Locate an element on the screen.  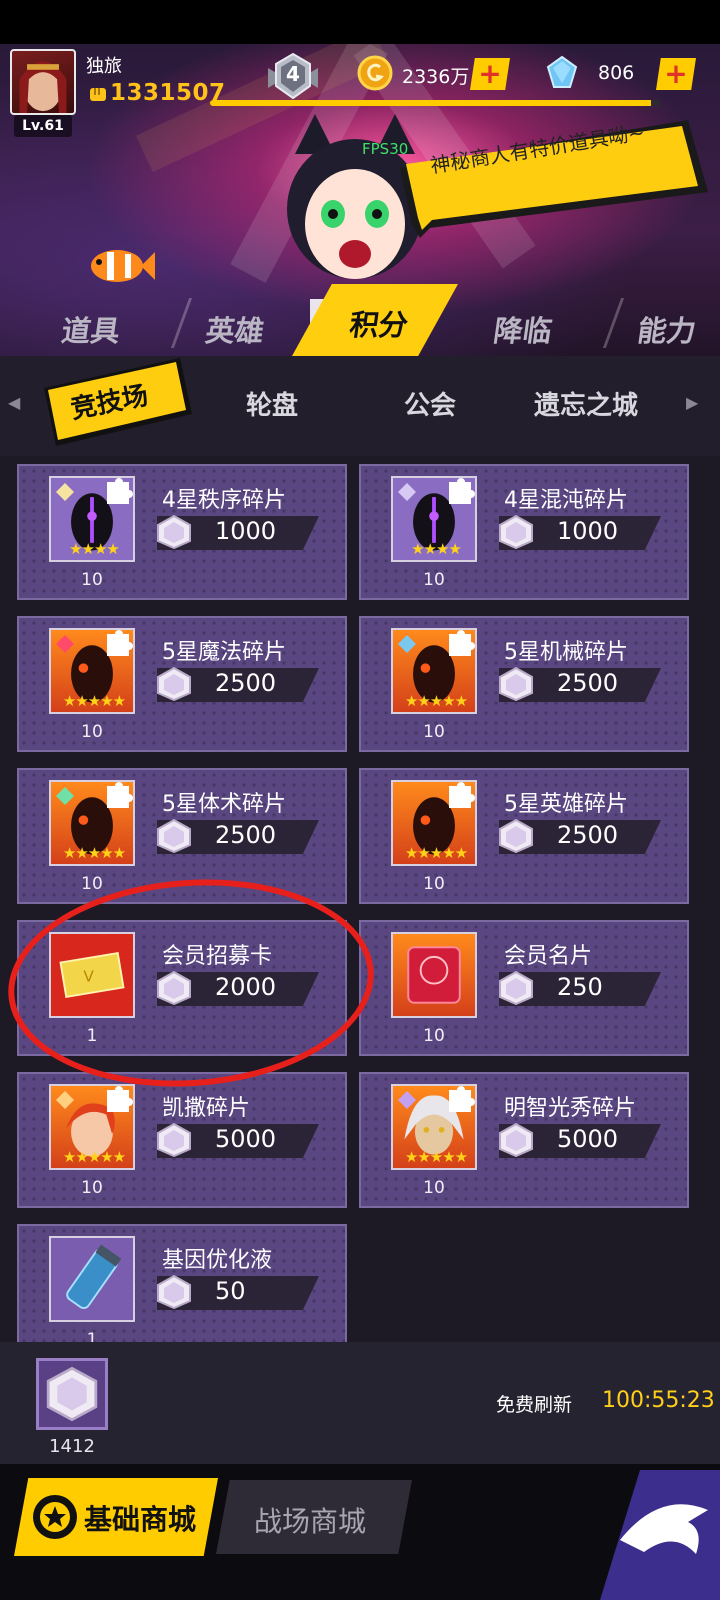
battlefield-shop-label: 战场商城 is located at coordinates (310, 1521).